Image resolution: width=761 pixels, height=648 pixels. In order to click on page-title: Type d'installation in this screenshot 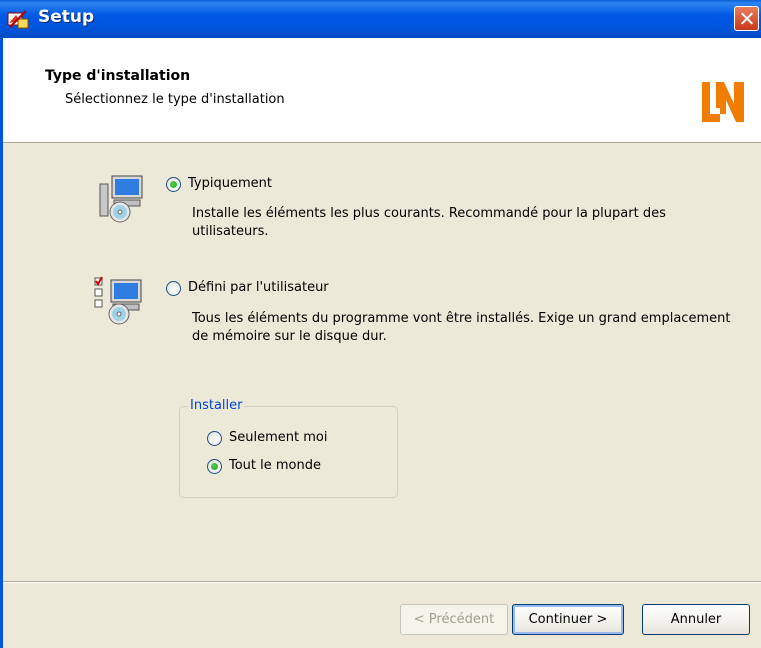, I will do `click(118, 76)`.